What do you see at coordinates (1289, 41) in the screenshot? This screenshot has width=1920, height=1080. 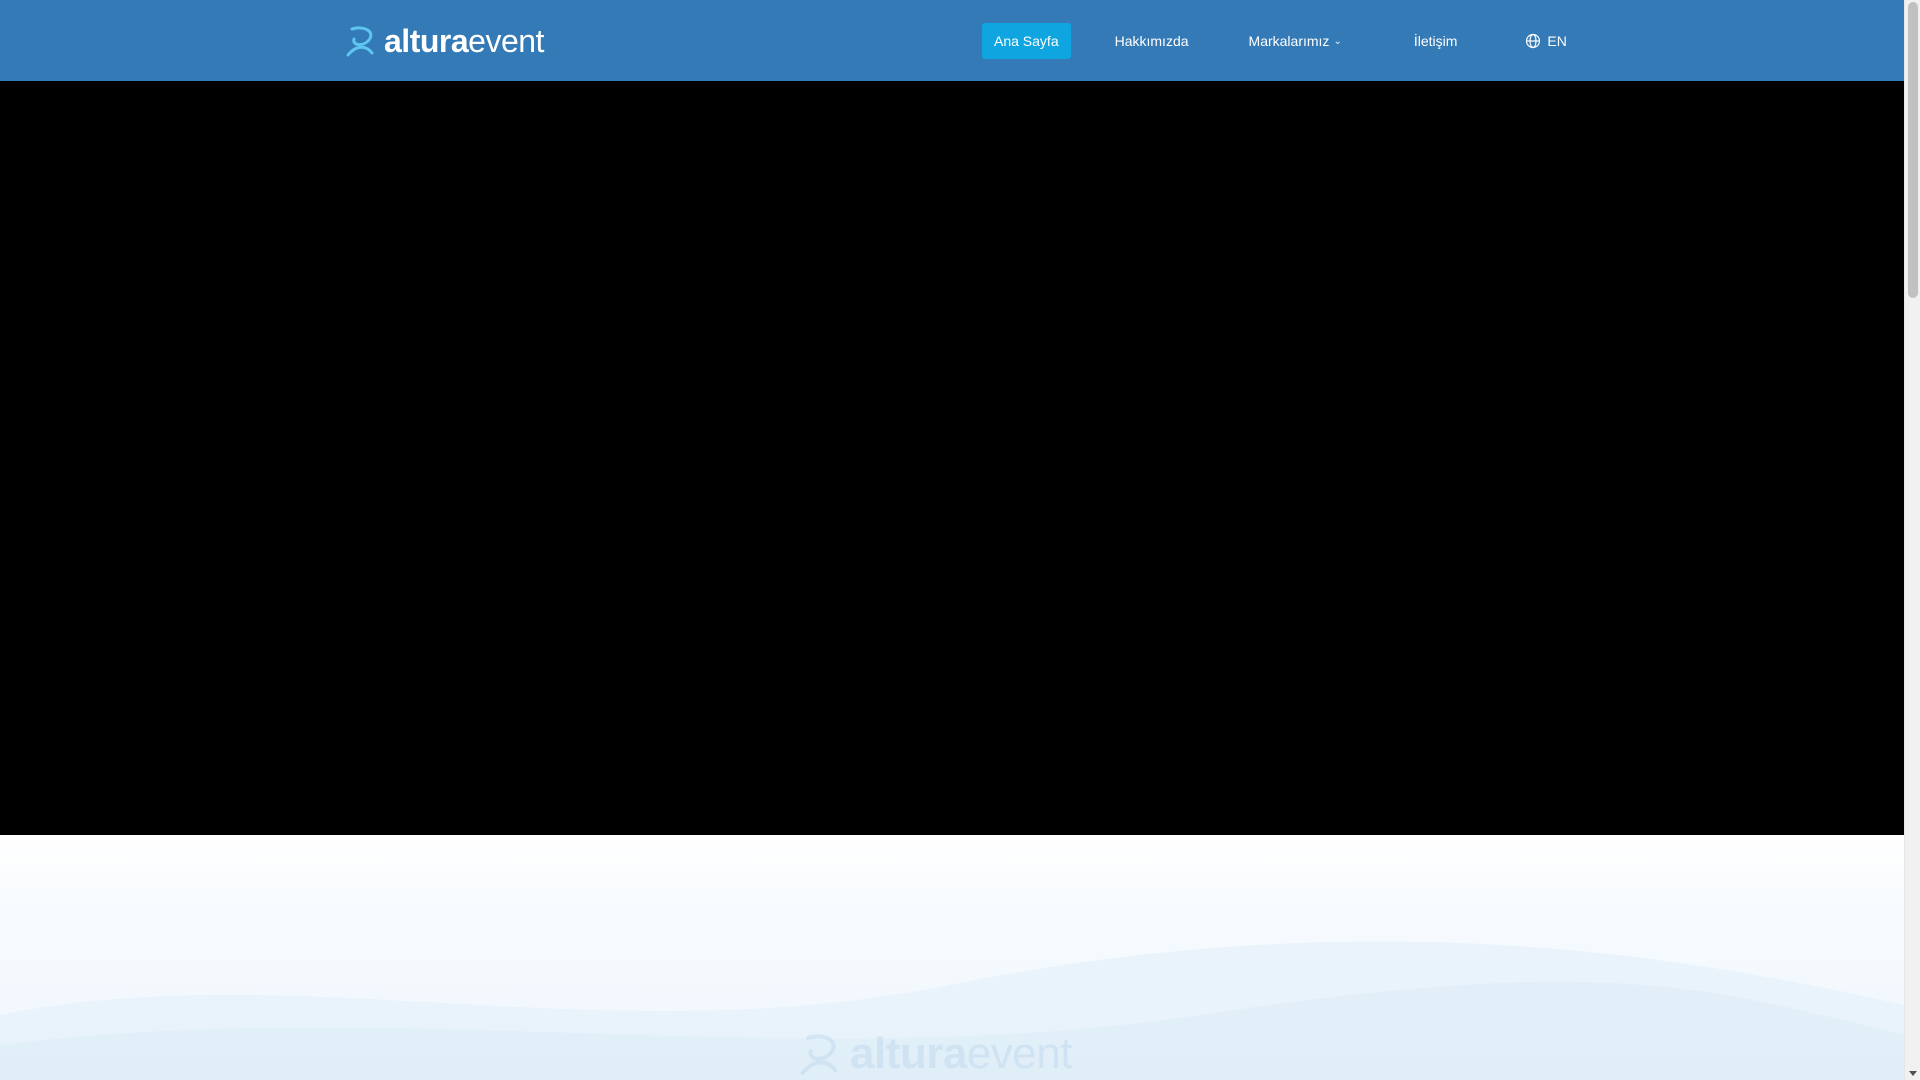 I see `nav-item-brands-label: Markalarımız` at bounding box center [1289, 41].